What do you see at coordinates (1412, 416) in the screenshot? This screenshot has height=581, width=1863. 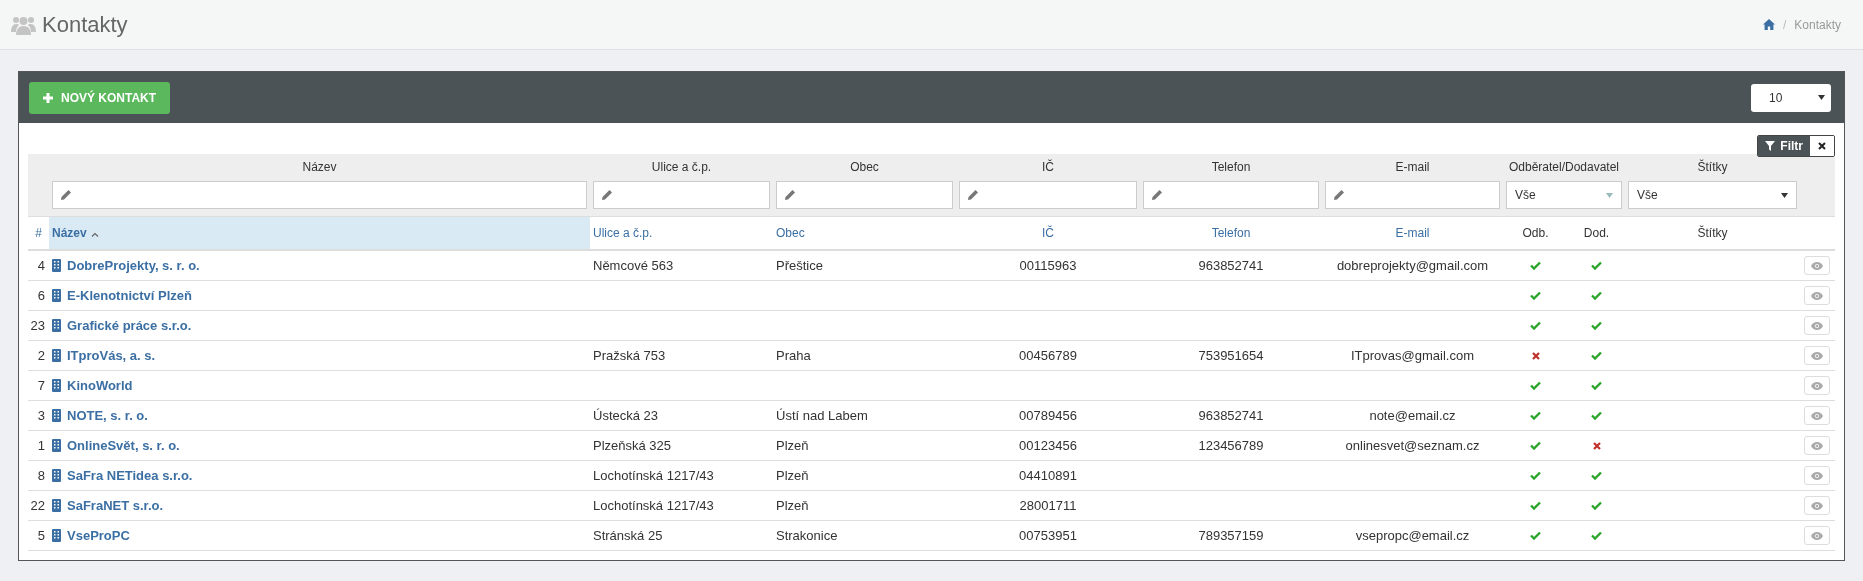 I see `table-cell-text: note@email.cz` at bounding box center [1412, 416].